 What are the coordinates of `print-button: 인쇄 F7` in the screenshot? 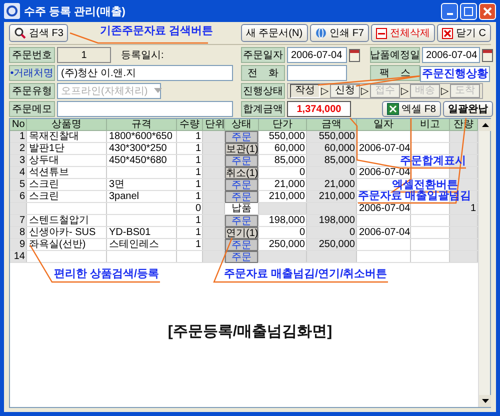 It's located at (339, 33).